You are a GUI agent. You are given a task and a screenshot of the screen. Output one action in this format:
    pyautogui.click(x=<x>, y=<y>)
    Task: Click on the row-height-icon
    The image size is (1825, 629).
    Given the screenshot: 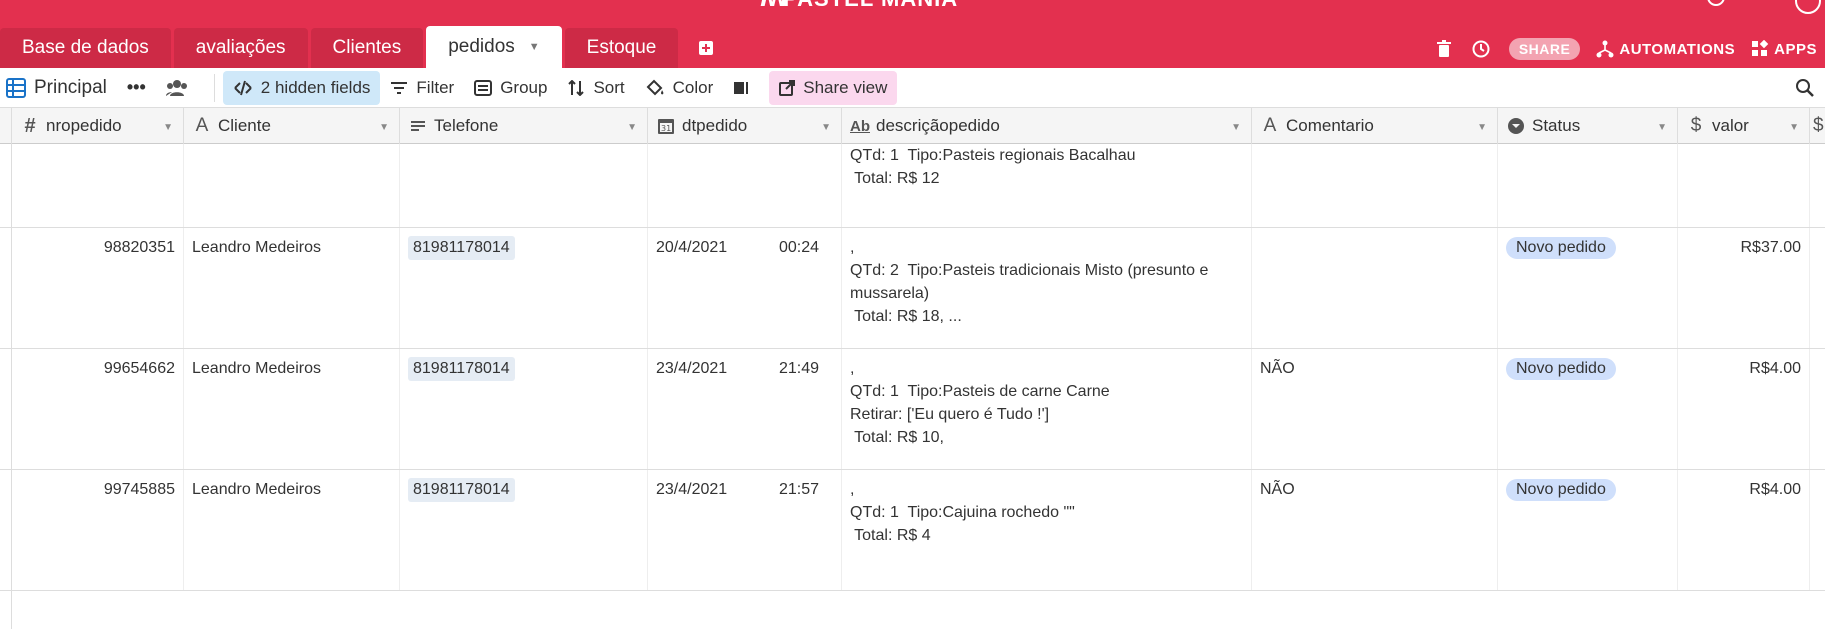 What is the action you would take?
    pyautogui.click(x=746, y=88)
    